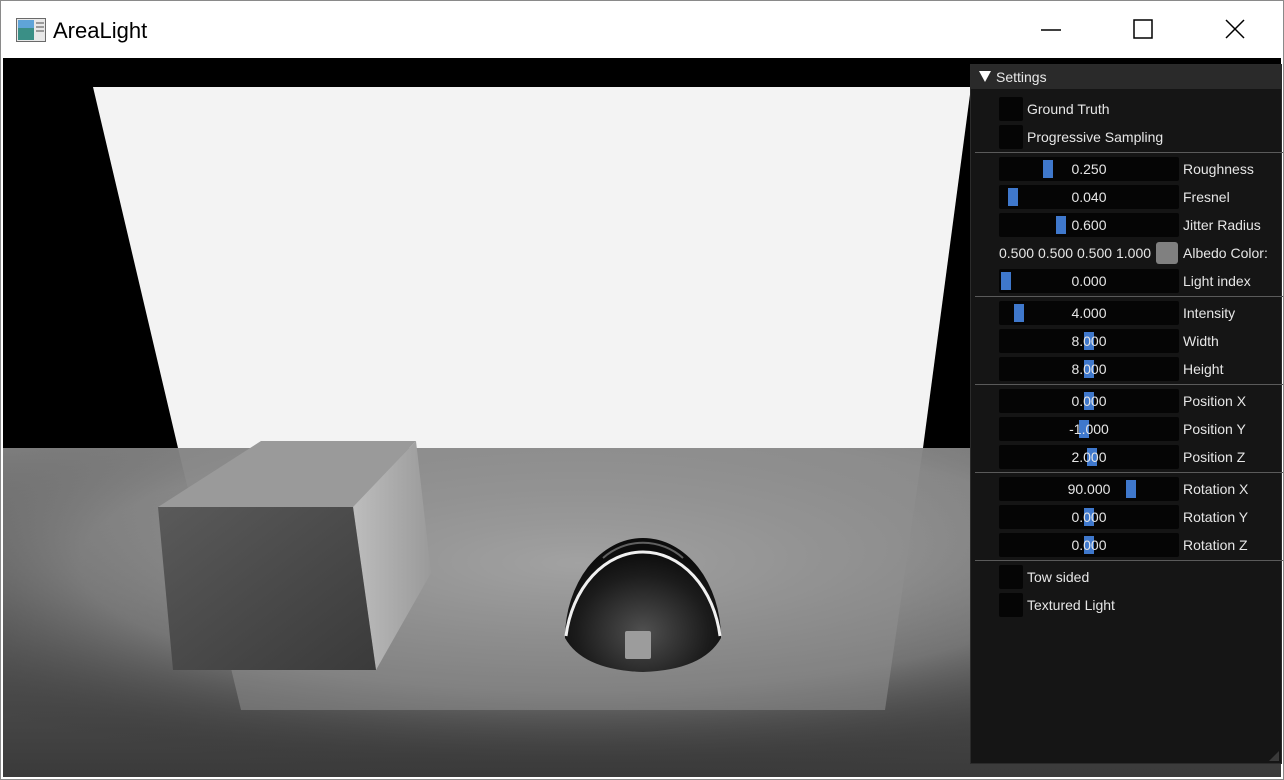 The image size is (1284, 780). I want to click on albedo-color-swatch, so click(1167, 253).